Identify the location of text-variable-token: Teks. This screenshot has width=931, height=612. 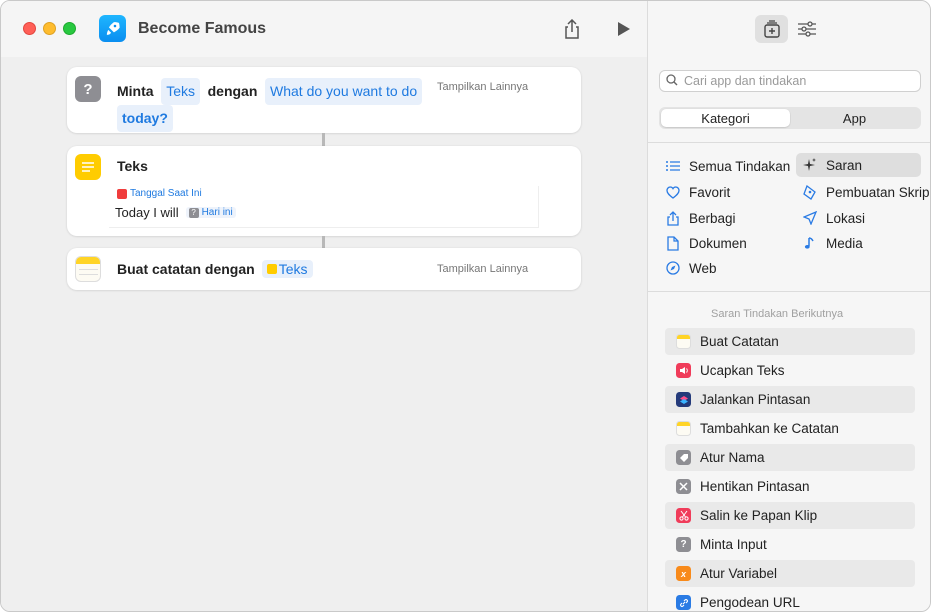
(287, 269).